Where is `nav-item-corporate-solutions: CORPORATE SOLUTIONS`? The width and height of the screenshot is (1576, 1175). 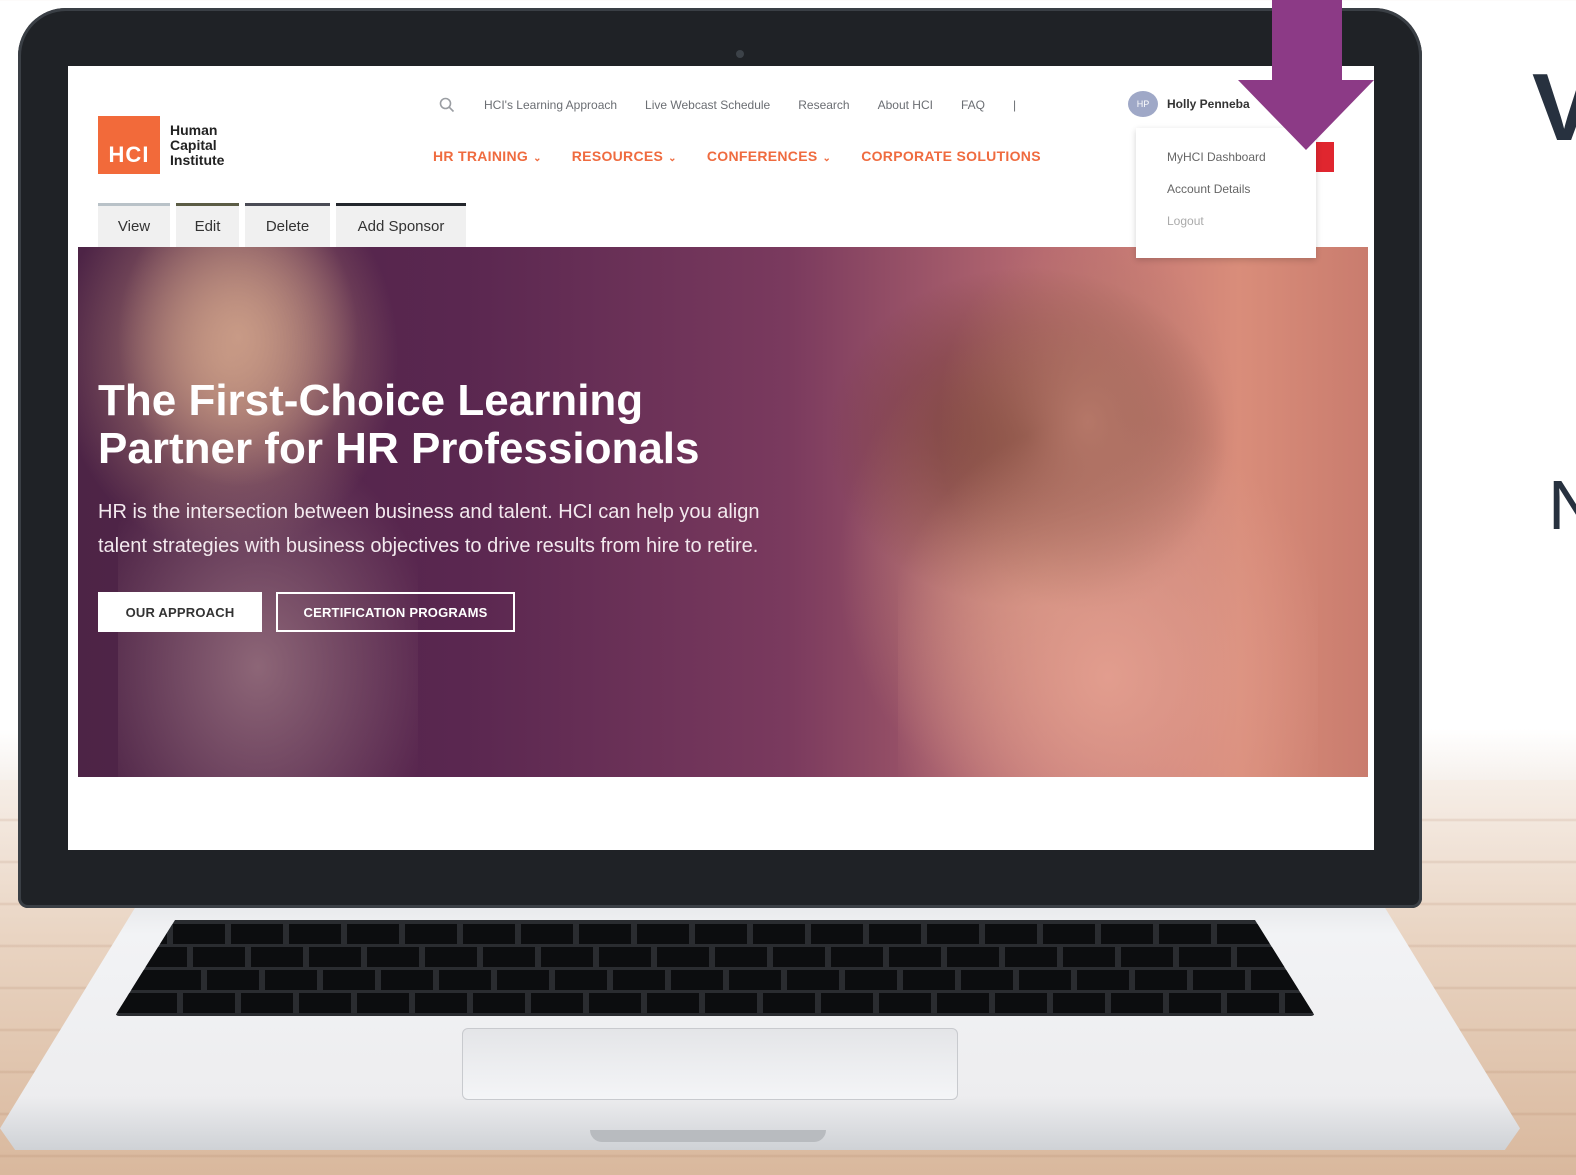 nav-item-corporate-solutions: CORPORATE SOLUTIONS is located at coordinates (951, 156).